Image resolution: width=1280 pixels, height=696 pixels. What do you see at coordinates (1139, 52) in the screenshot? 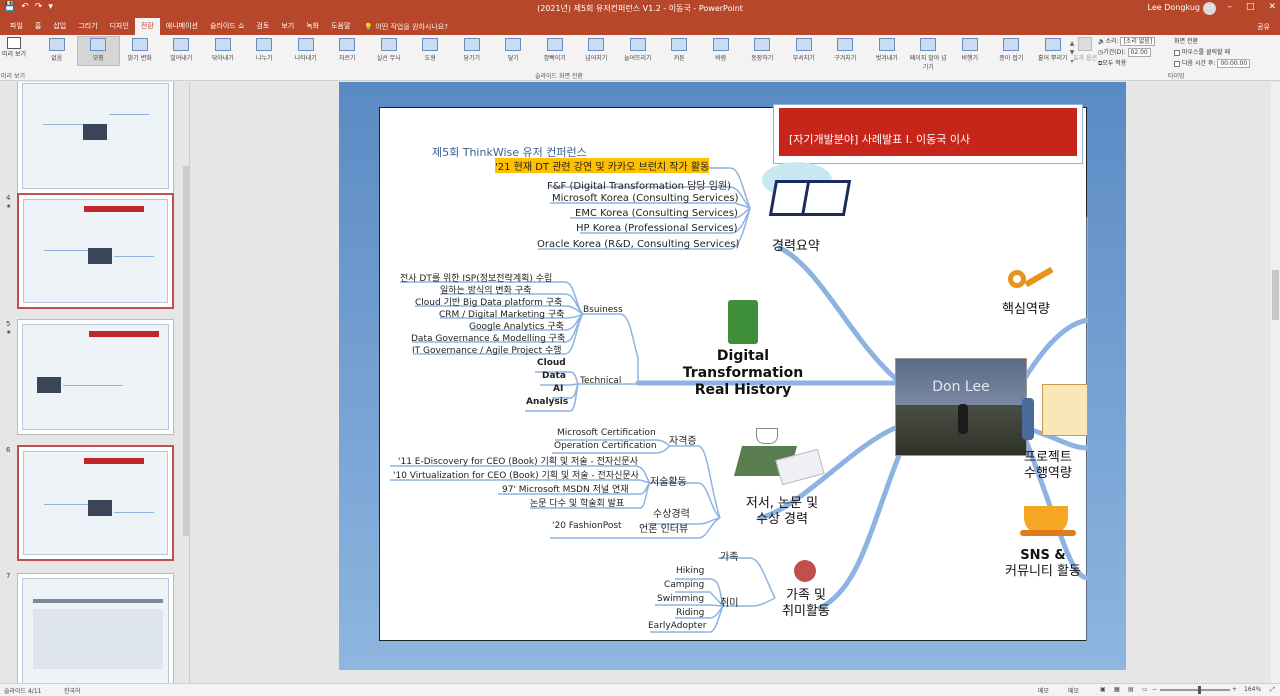
I see `duration-input: 02.00` at bounding box center [1139, 52].